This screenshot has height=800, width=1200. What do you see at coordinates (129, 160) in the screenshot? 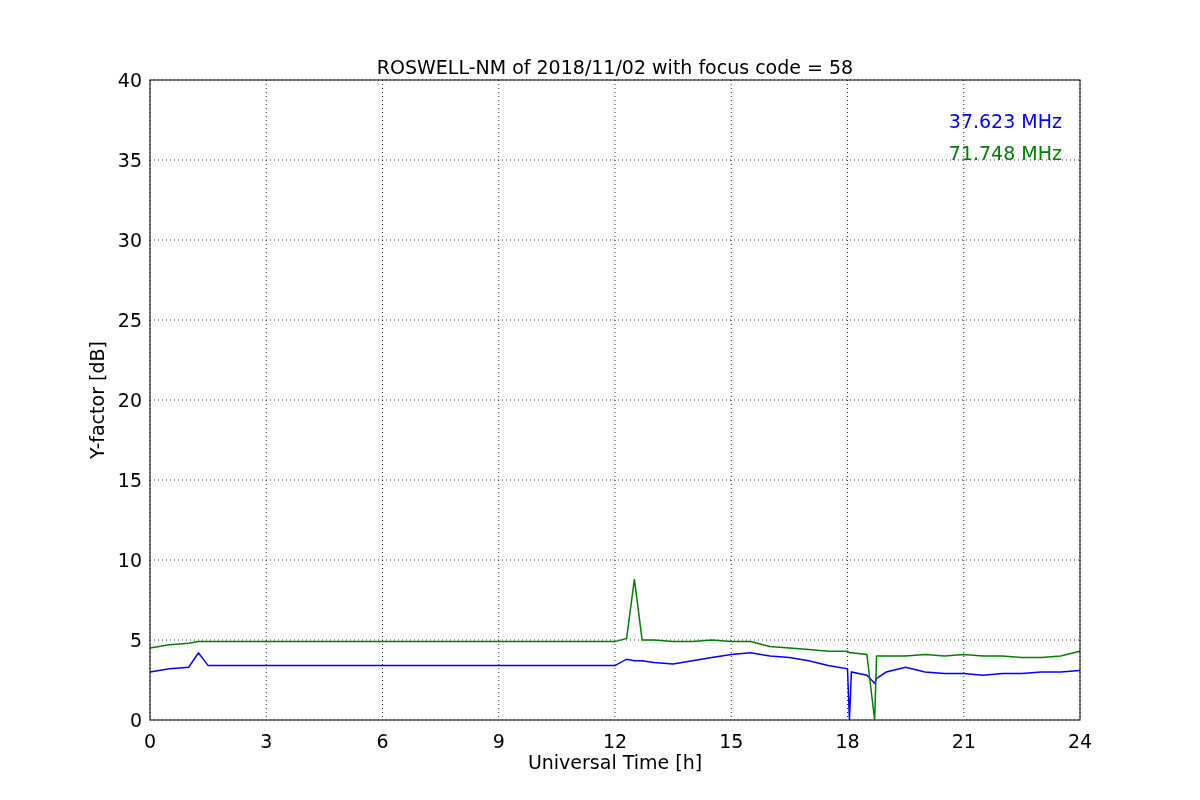
I see `y-tick-label: 35` at bounding box center [129, 160].